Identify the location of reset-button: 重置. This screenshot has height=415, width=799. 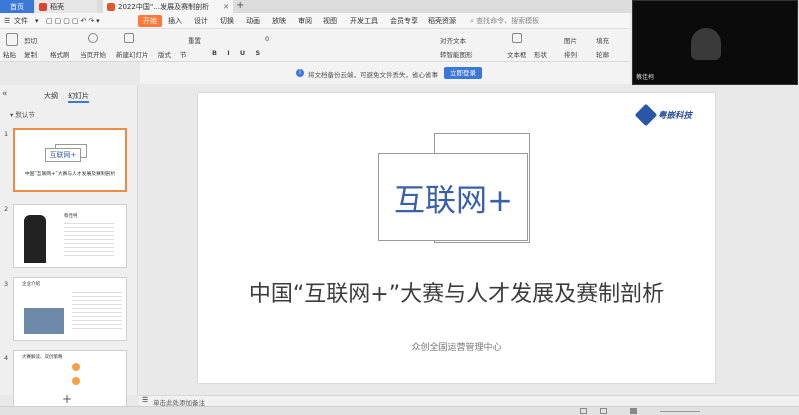
(194, 40).